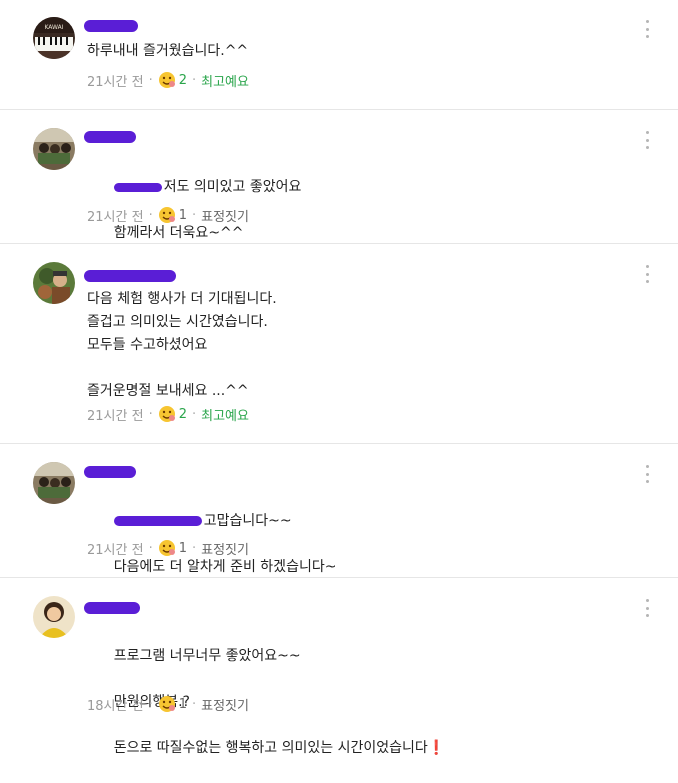 The height and width of the screenshot is (783, 678). I want to click on comment-text-line: 프로그램 너무너무 좋았어요~~, so click(207, 656).